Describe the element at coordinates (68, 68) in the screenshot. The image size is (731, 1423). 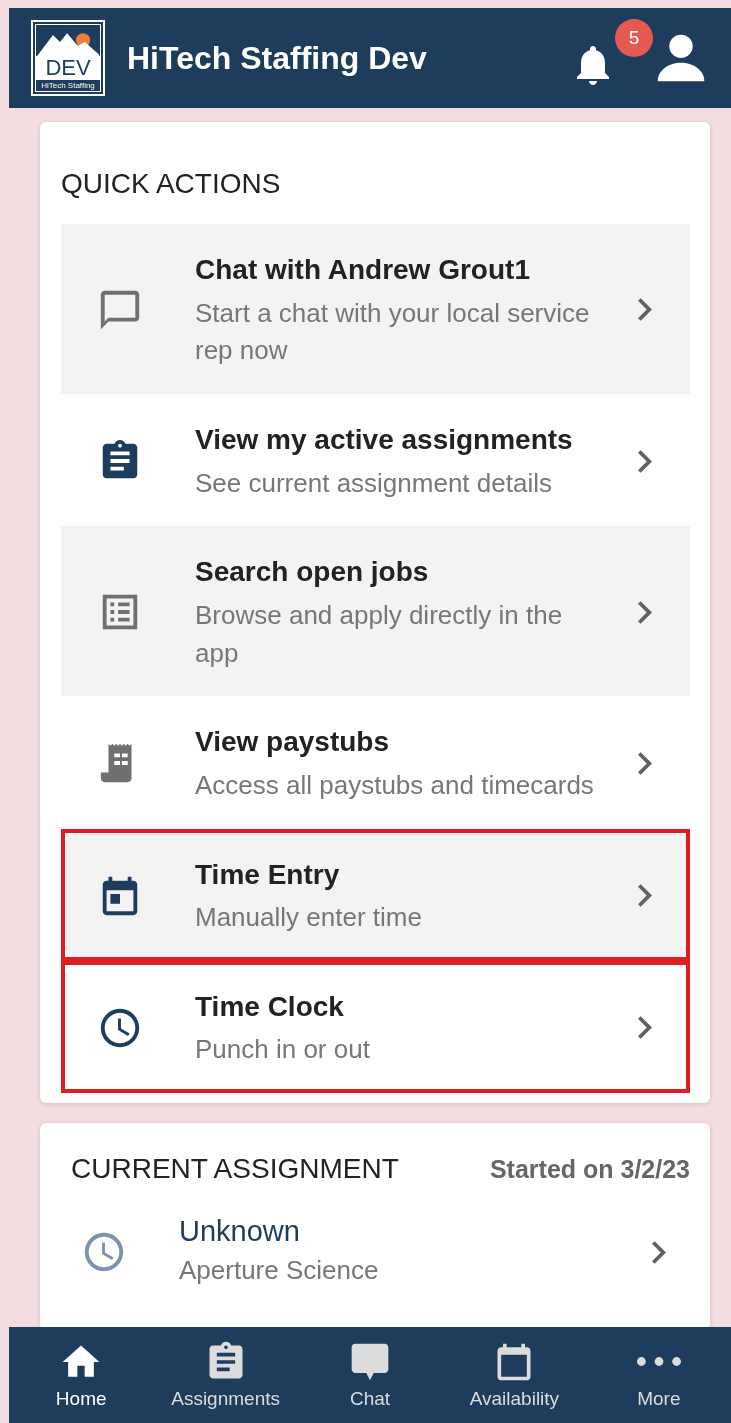
I see `logo-text: DEV` at that location.